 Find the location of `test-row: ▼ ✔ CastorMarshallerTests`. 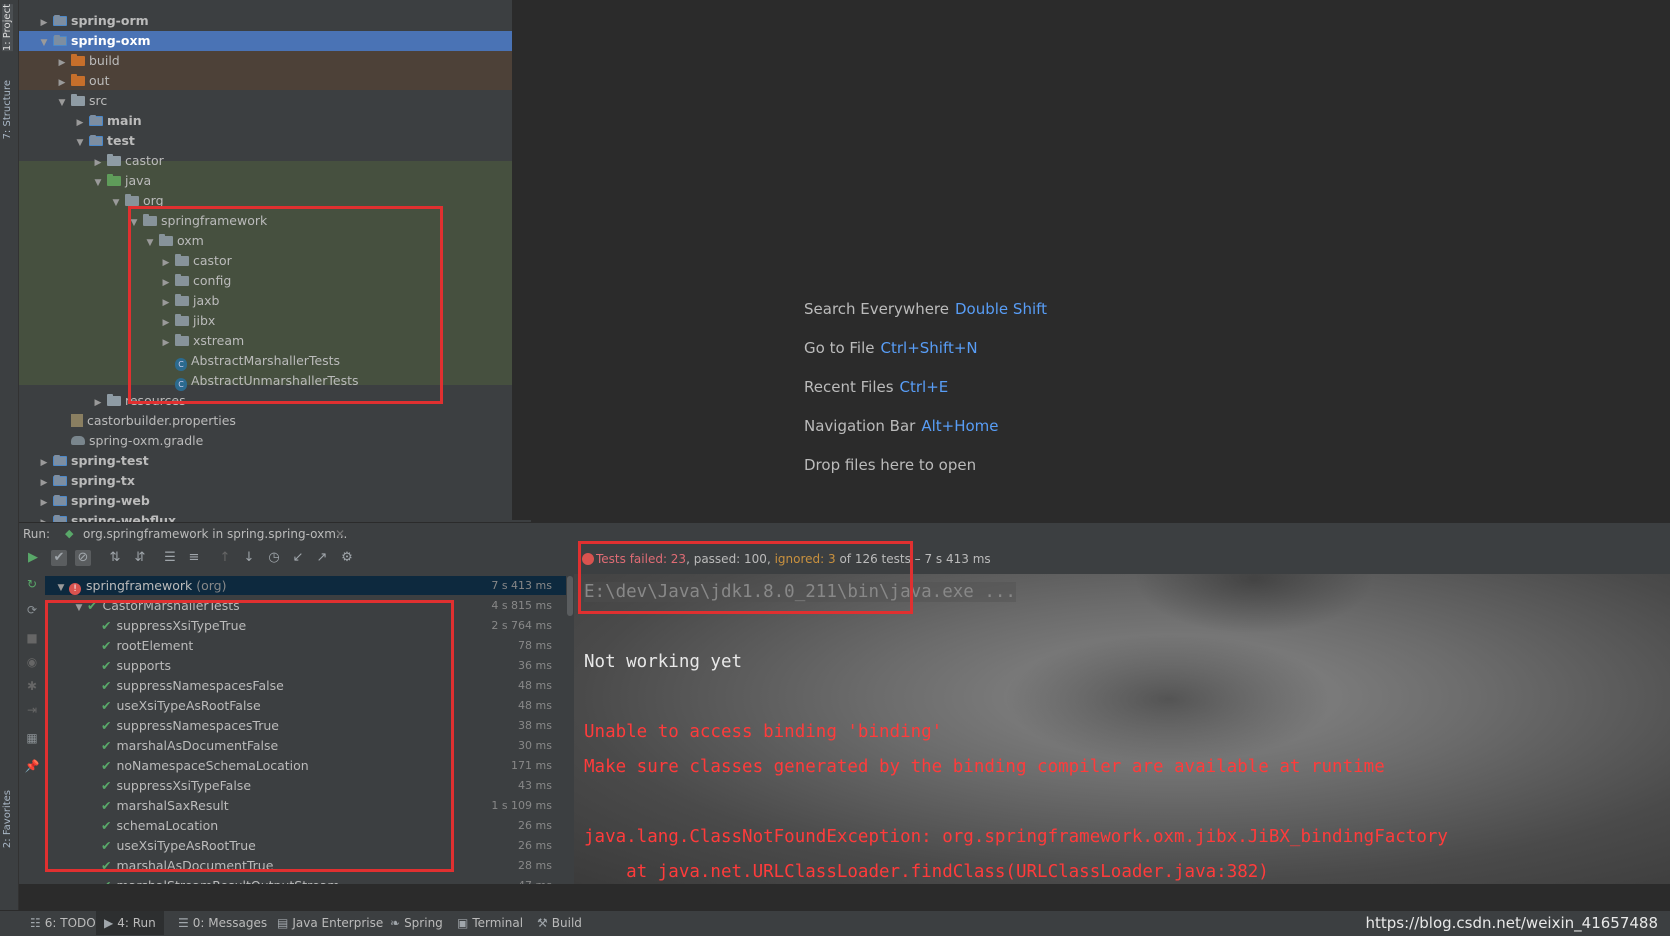

test-row: ▼ ✔ CastorMarshallerTests is located at coordinates (155, 605).